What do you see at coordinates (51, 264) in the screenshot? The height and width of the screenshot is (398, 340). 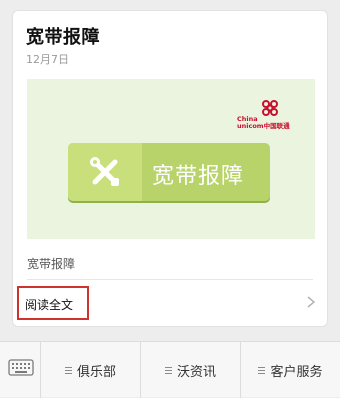 I see `article-caption: 宽带报障` at bounding box center [51, 264].